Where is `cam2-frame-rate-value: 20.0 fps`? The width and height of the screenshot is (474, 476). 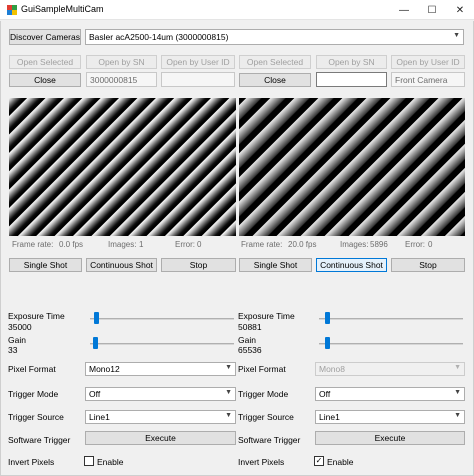
cam2-frame-rate-value: 20.0 fps is located at coordinates (302, 244).